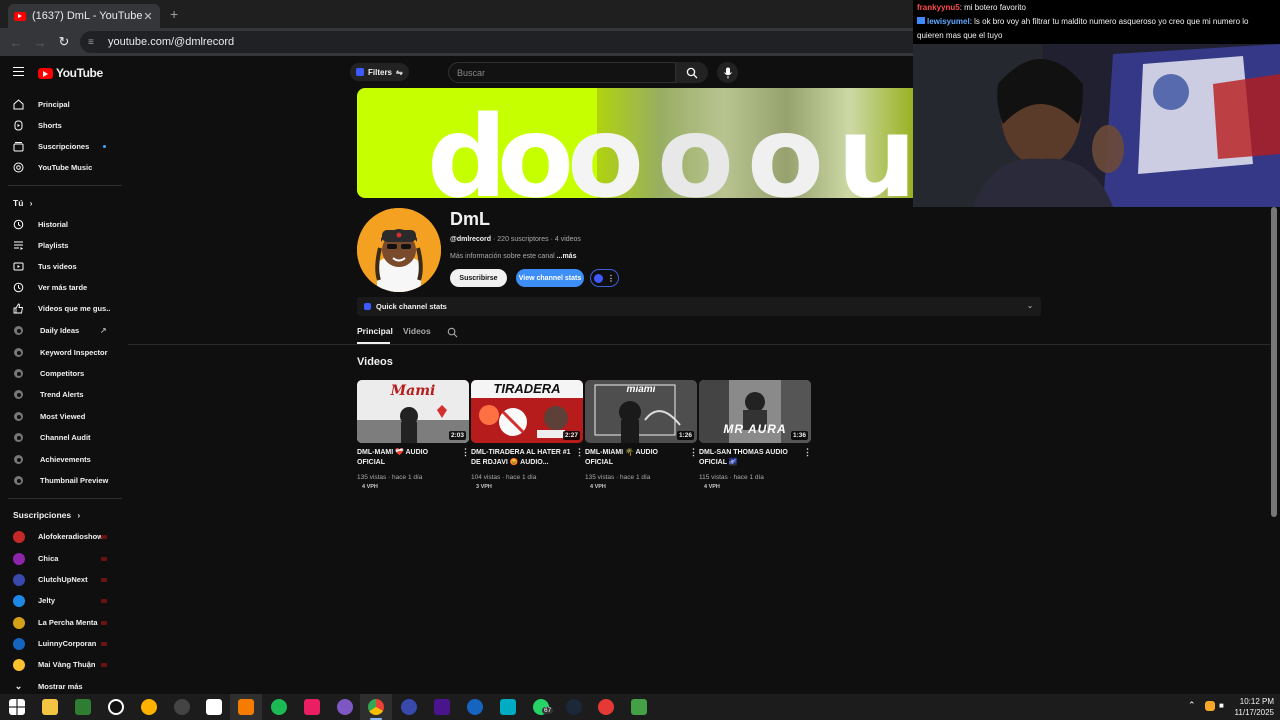 The height and width of the screenshot is (720, 1280). I want to click on sidebar-item-historial: Historial, so click(61, 224).